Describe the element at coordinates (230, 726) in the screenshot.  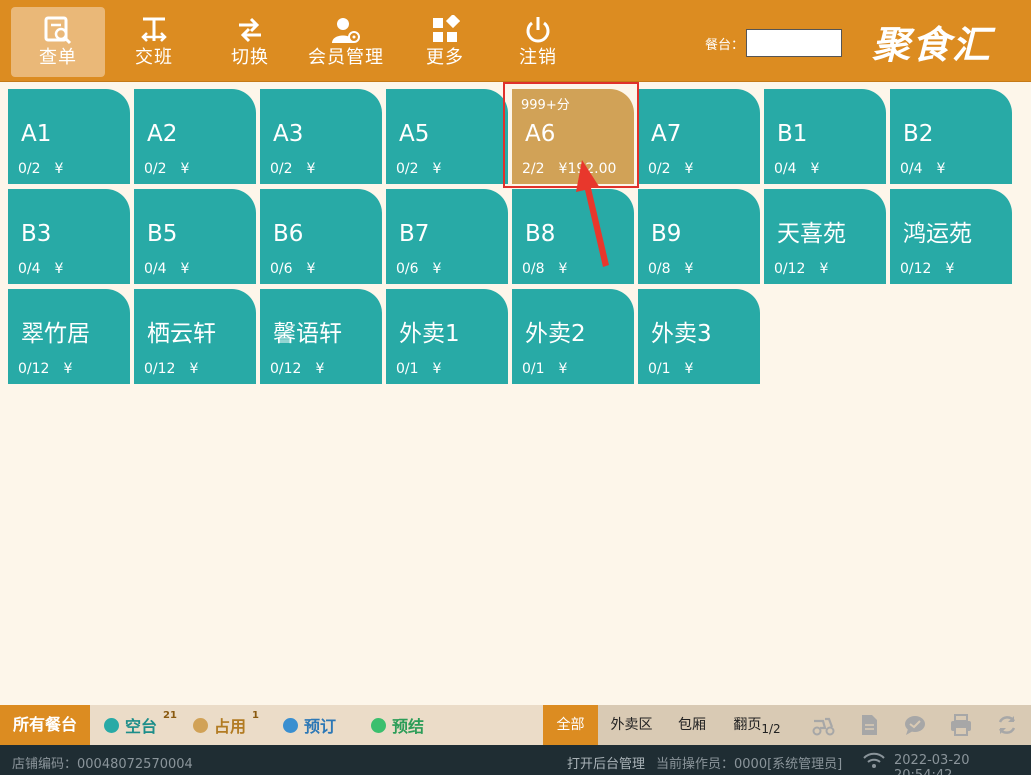
I see `legend-occupied-label: 占用` at that location.